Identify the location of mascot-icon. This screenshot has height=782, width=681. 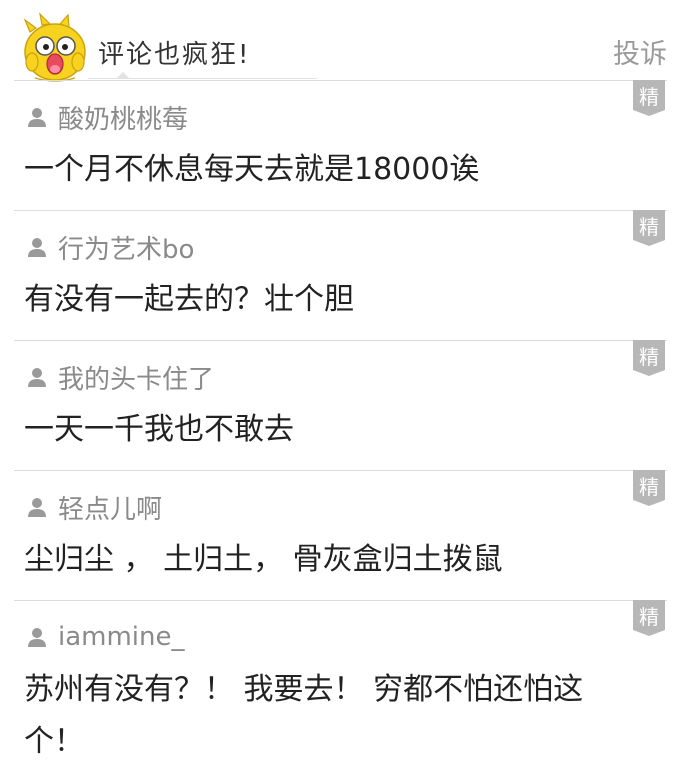
(54, 47).